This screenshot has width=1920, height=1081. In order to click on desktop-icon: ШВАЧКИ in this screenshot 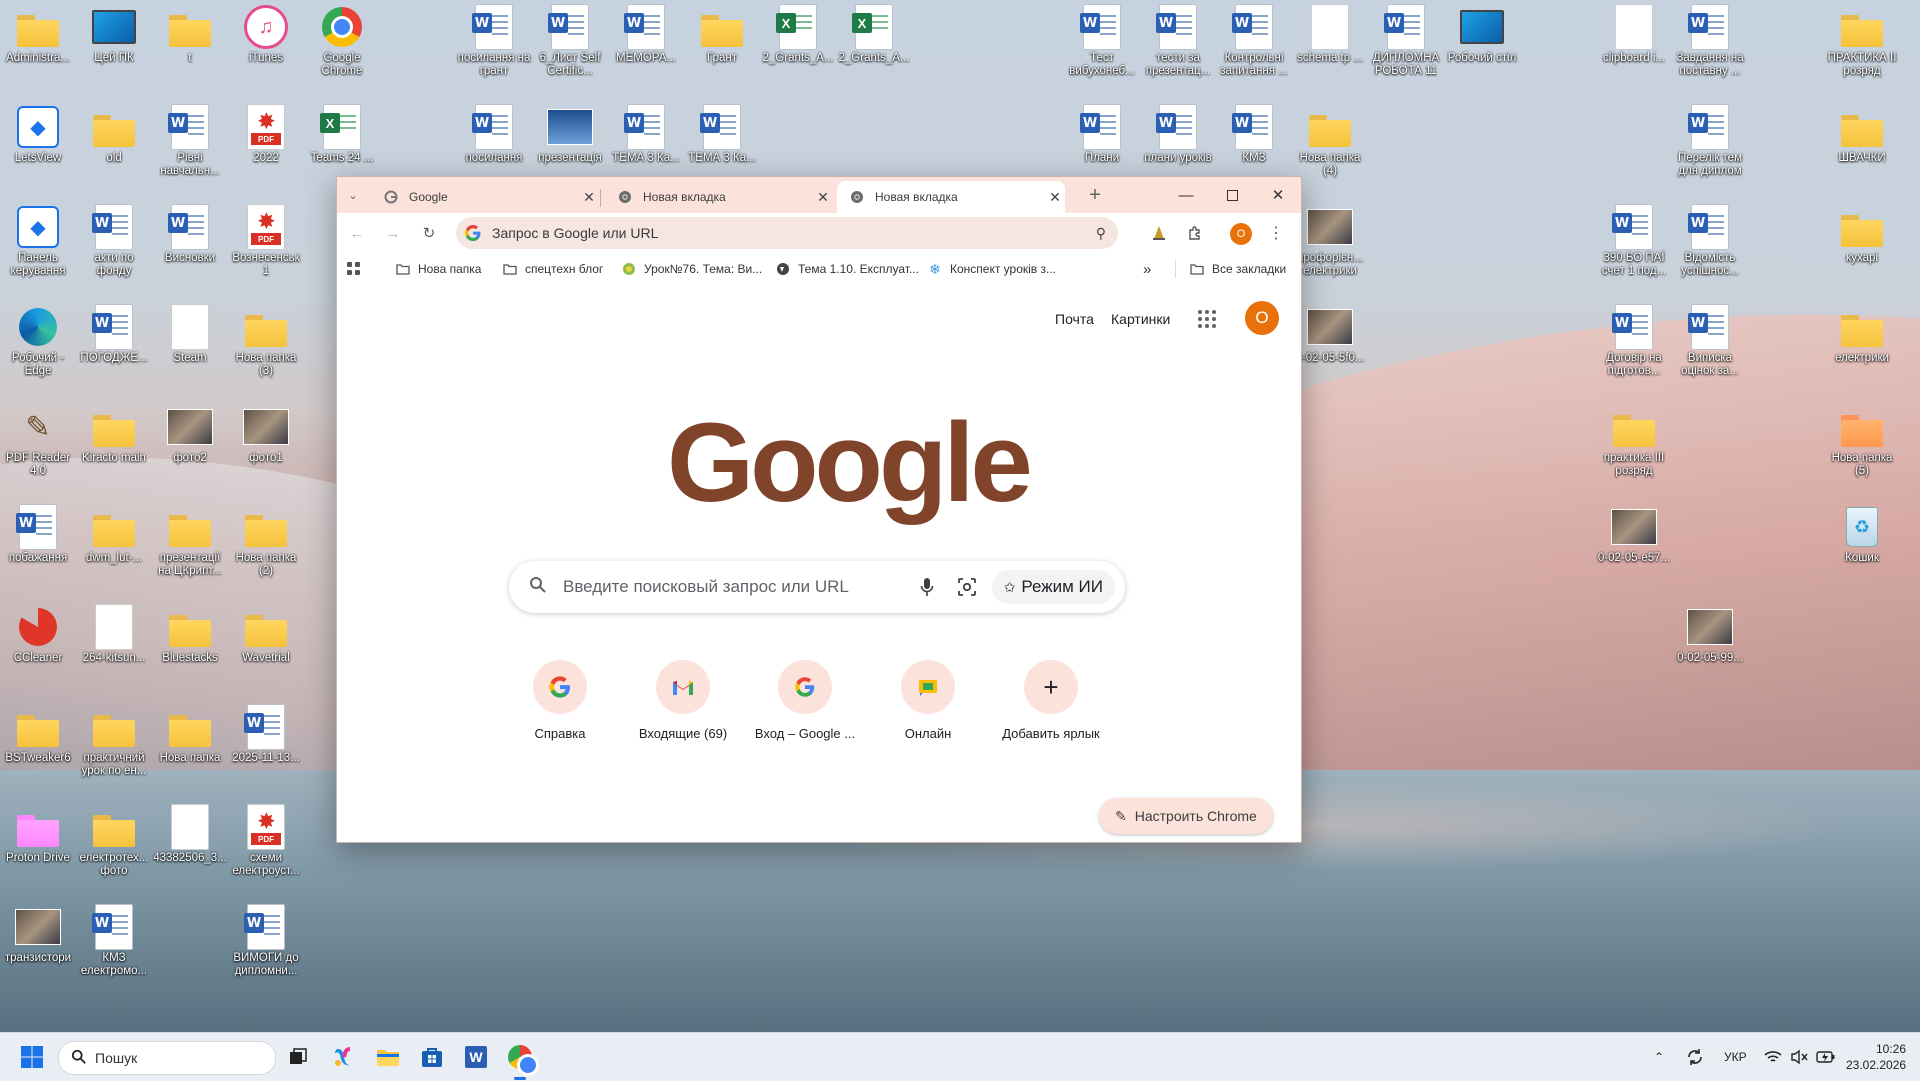, I will do `click(1862, 134)`.